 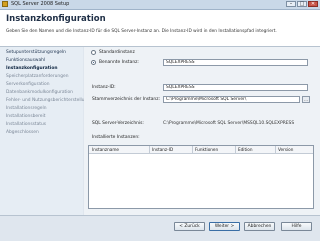 I want to click on step-instance-configuration: Instanzkonfiguration, so click(x=31, y=68).